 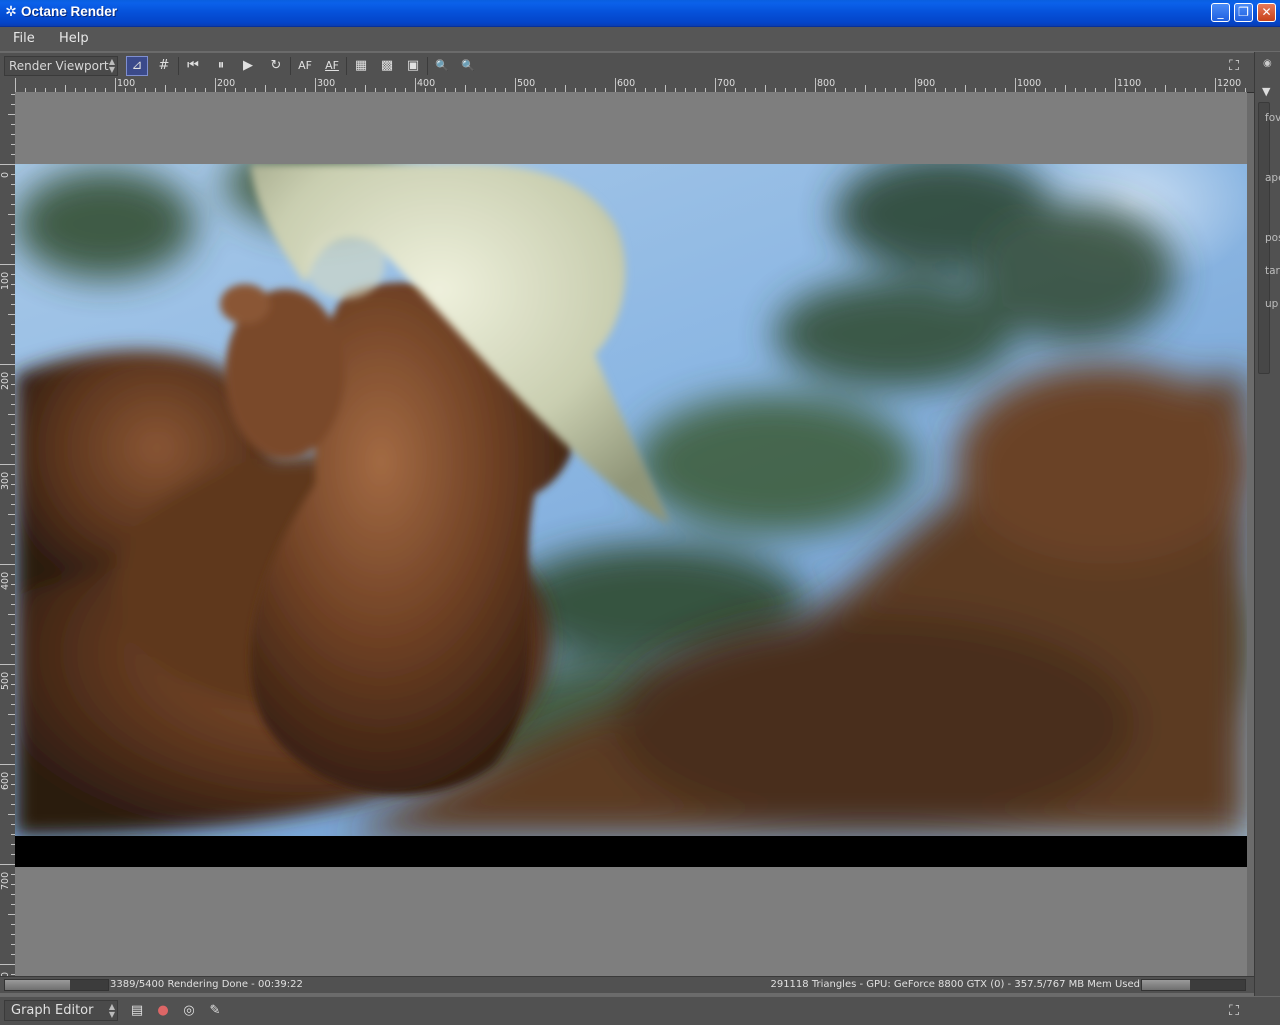 What do you see at coordinates (442, 66) in the screenshot?
I see `zoom-in-icon: 🔍` at bounding box center [442, 66].